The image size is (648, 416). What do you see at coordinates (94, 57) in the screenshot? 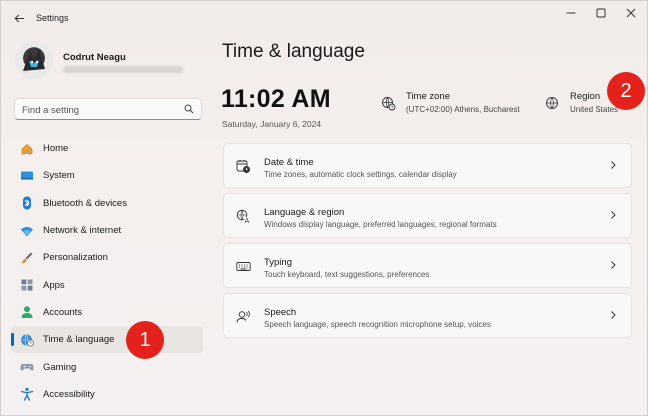
I see `user-name: Codrut Neagu` at bounding box center [94, 57].